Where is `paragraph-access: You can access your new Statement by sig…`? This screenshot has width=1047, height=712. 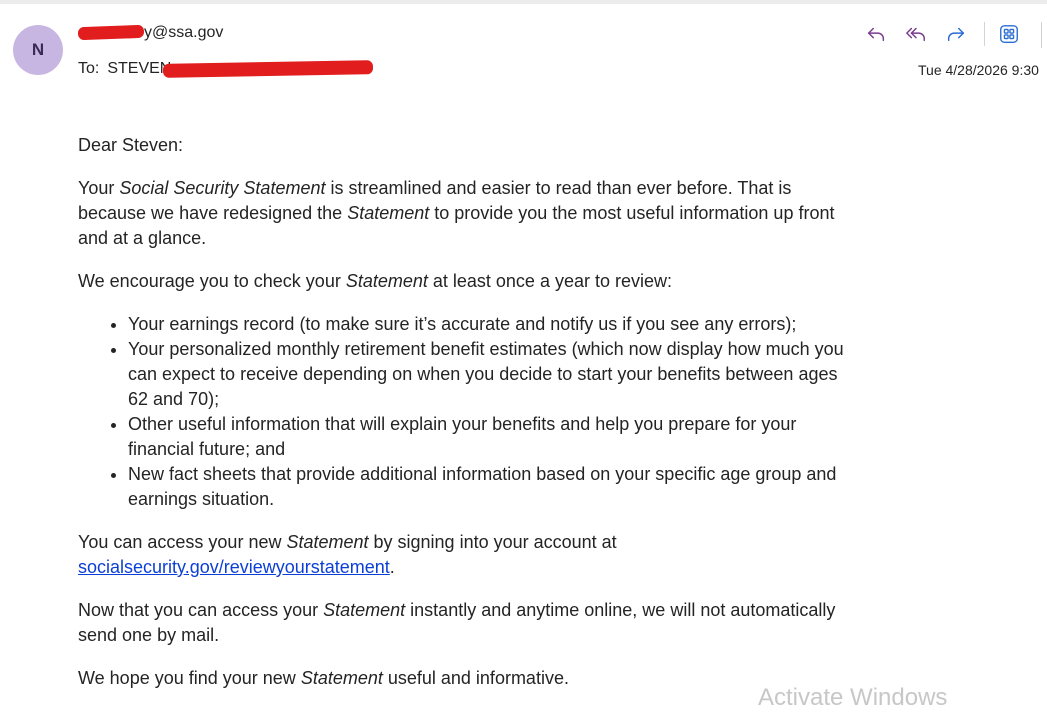 paragraph-access: You can access your new Statement by sig… is located at coordinates (468, 555).